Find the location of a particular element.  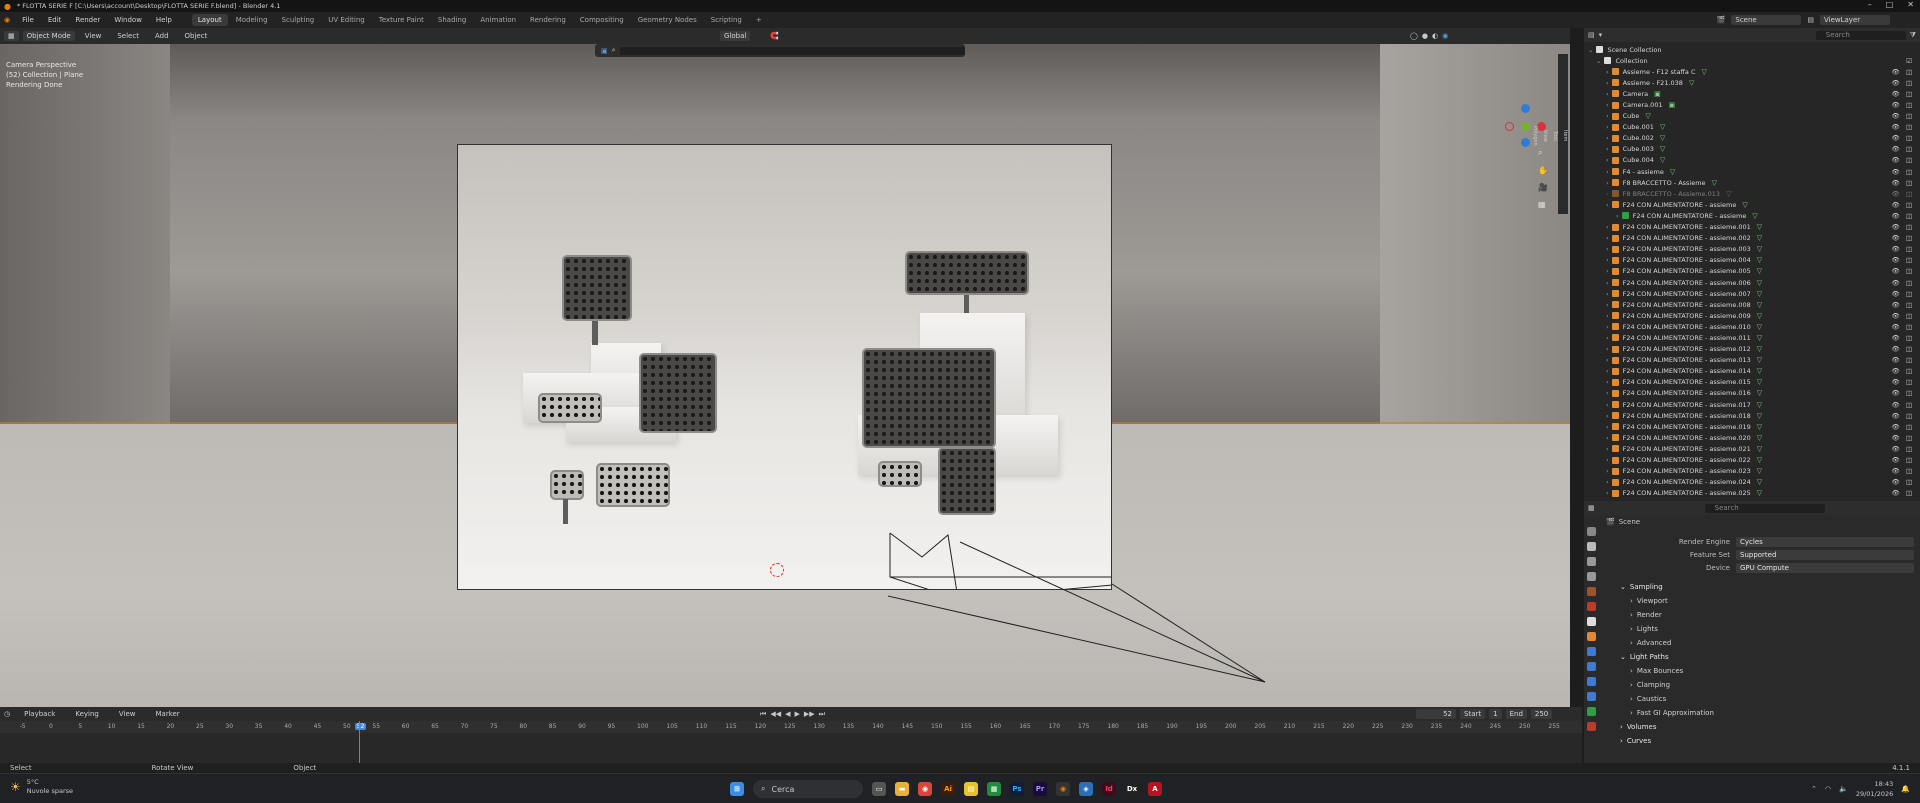

outliner-row: › F24 CON ALIMENTATORE - assieme.021 ▽ 👁 ◫ is located at coordinates (1752, 448).